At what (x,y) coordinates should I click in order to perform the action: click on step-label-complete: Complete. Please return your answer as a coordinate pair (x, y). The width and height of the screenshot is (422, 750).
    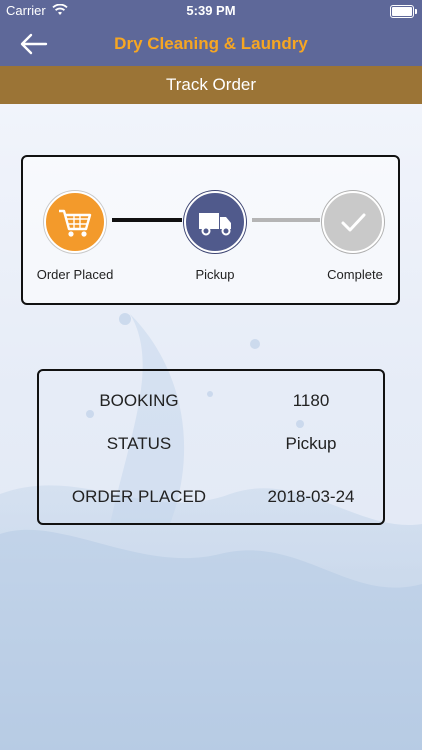
    Looking at the image, I should click on (355, 274).